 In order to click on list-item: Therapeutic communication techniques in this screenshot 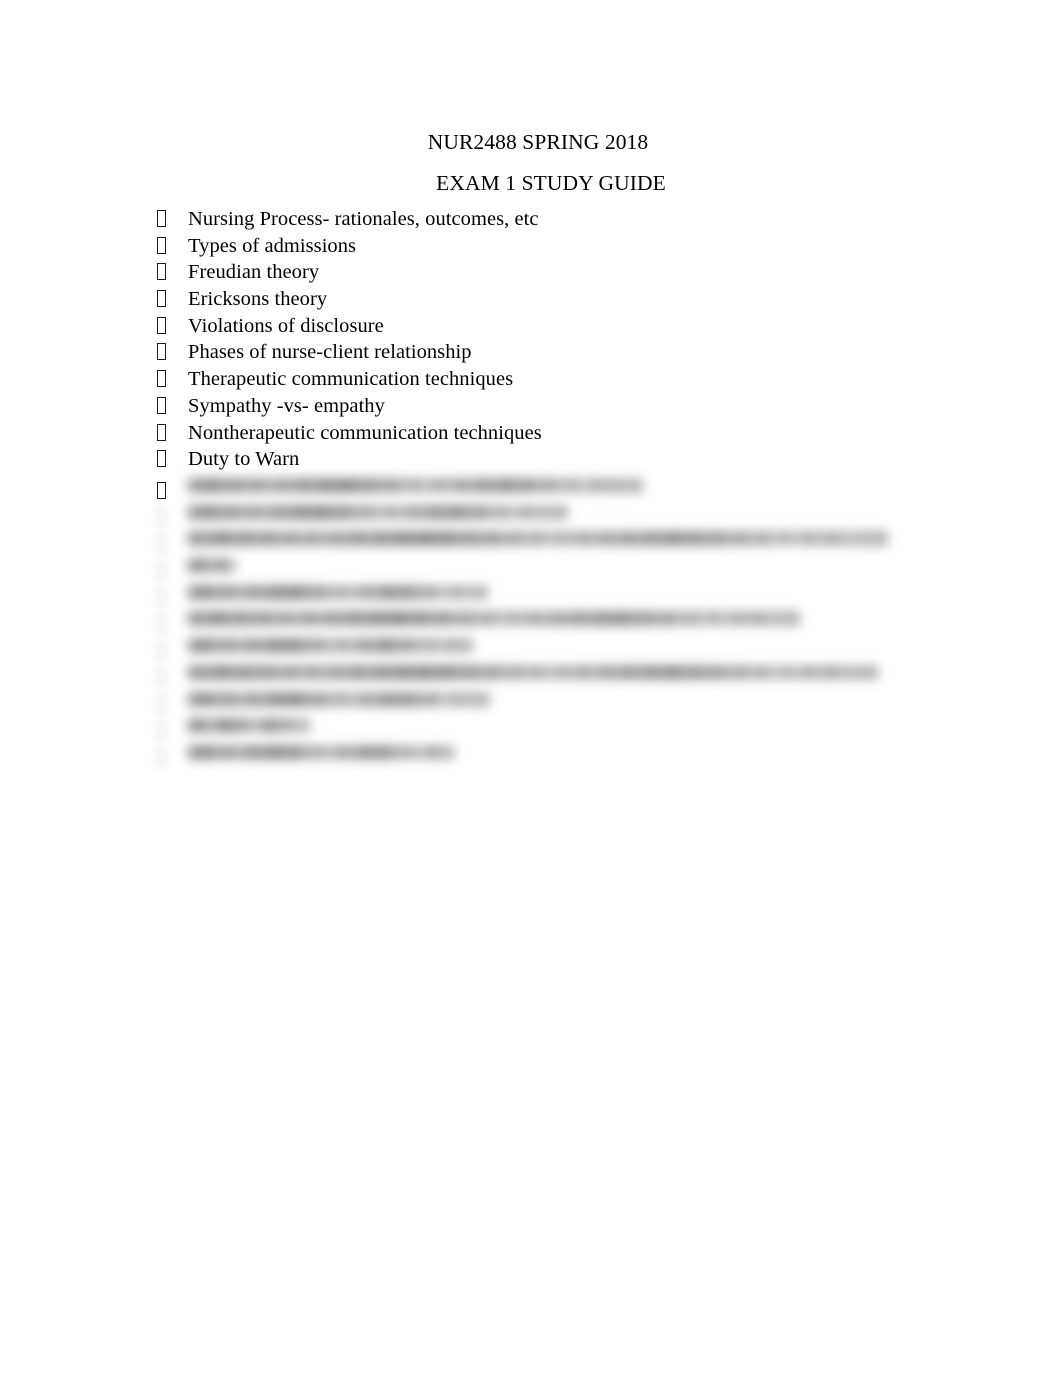, I will do `click(531, 379)`.